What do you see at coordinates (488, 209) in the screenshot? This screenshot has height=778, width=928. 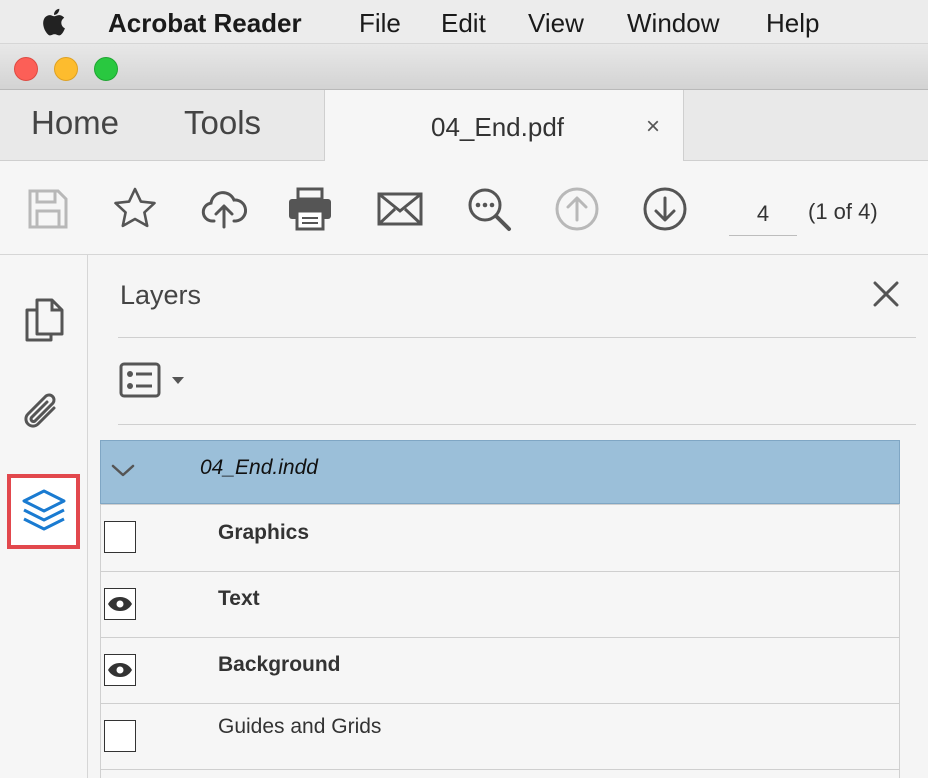 I see `find-text-icon` at bounding box center [488, 209].